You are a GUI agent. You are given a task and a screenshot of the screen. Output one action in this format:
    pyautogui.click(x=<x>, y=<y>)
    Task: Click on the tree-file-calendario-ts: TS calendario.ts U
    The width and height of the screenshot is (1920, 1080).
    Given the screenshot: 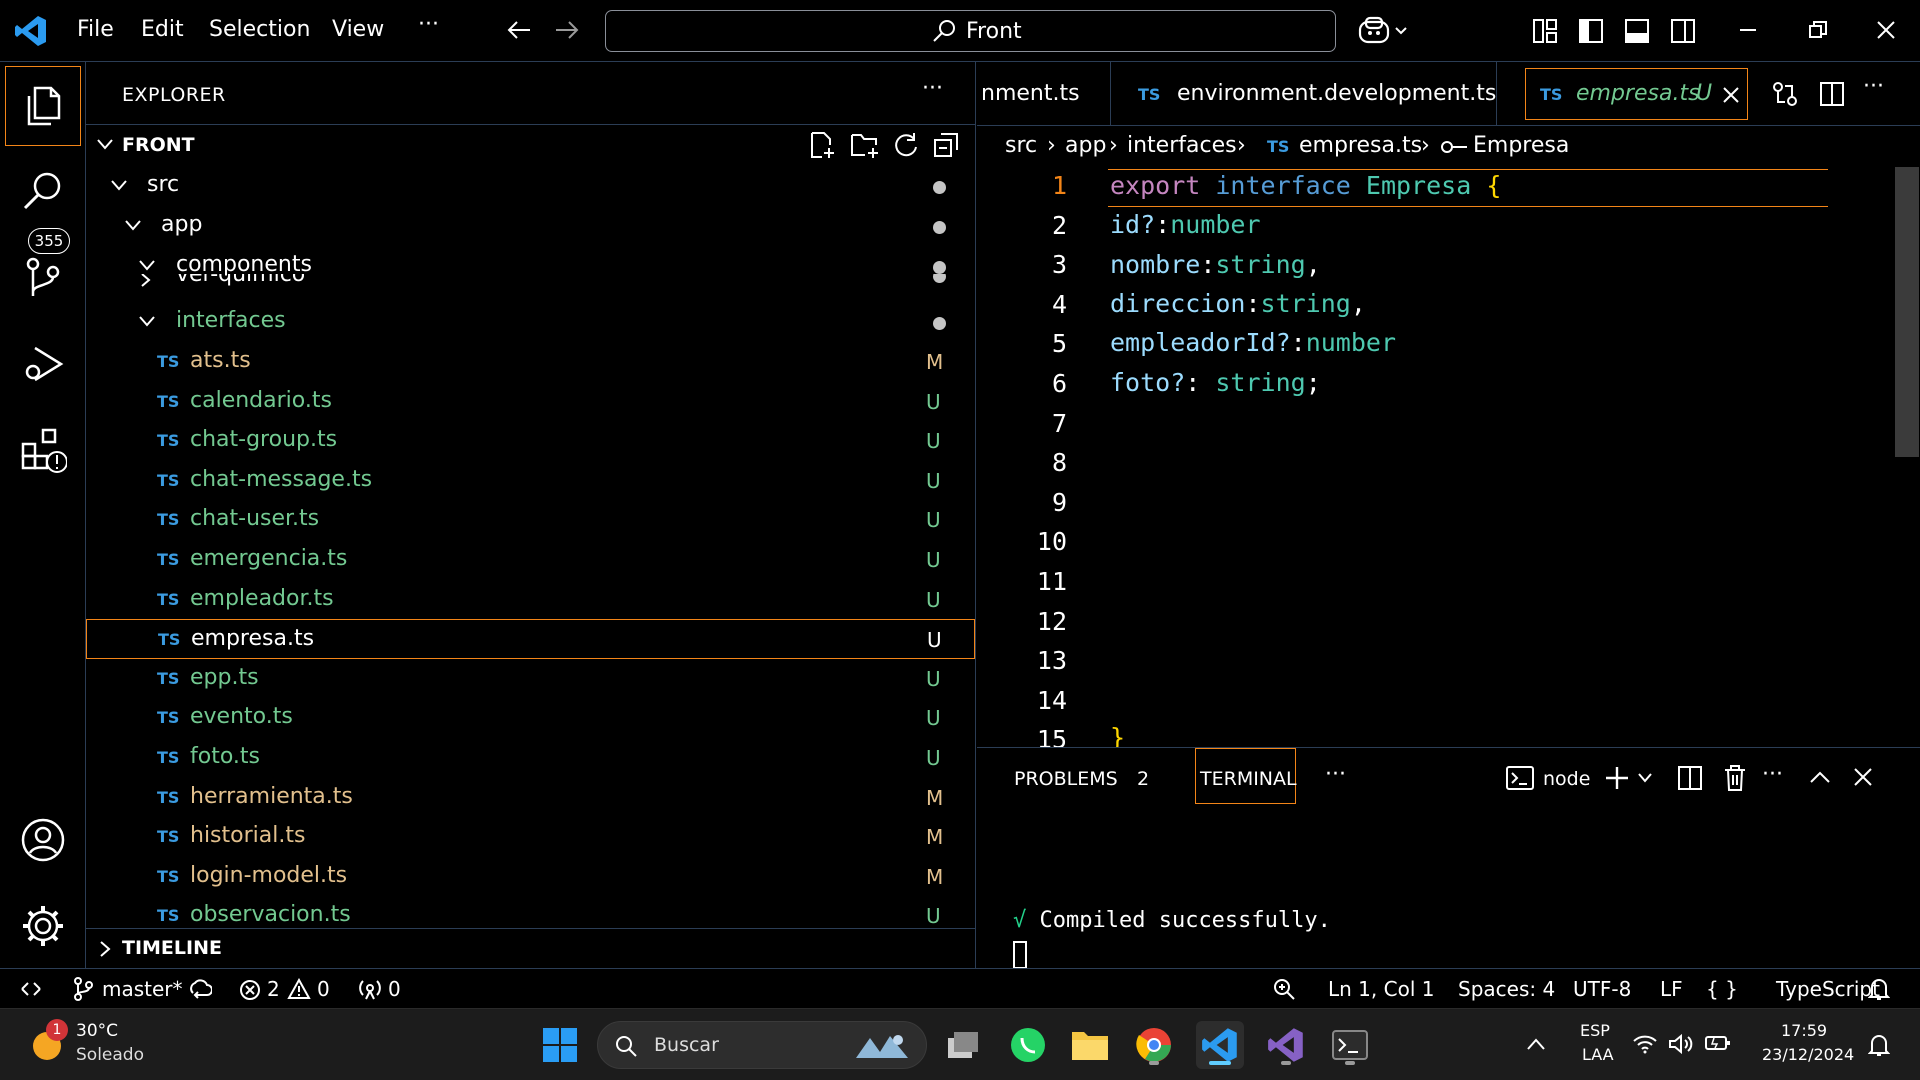 What is the action you would take?
    pyautogui.click(x=530, y=402)
    